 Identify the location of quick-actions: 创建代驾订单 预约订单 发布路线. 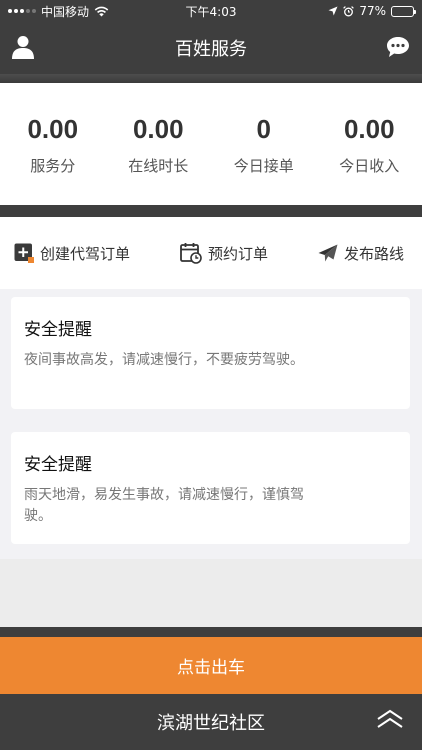
(211, 253).